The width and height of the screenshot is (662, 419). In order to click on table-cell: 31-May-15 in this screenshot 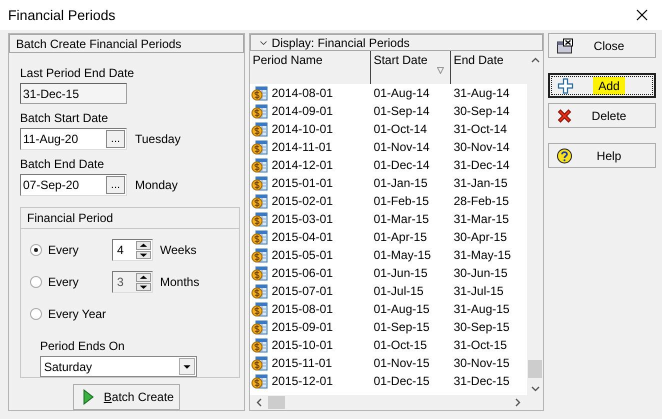, I will do `click(488, 255)`.